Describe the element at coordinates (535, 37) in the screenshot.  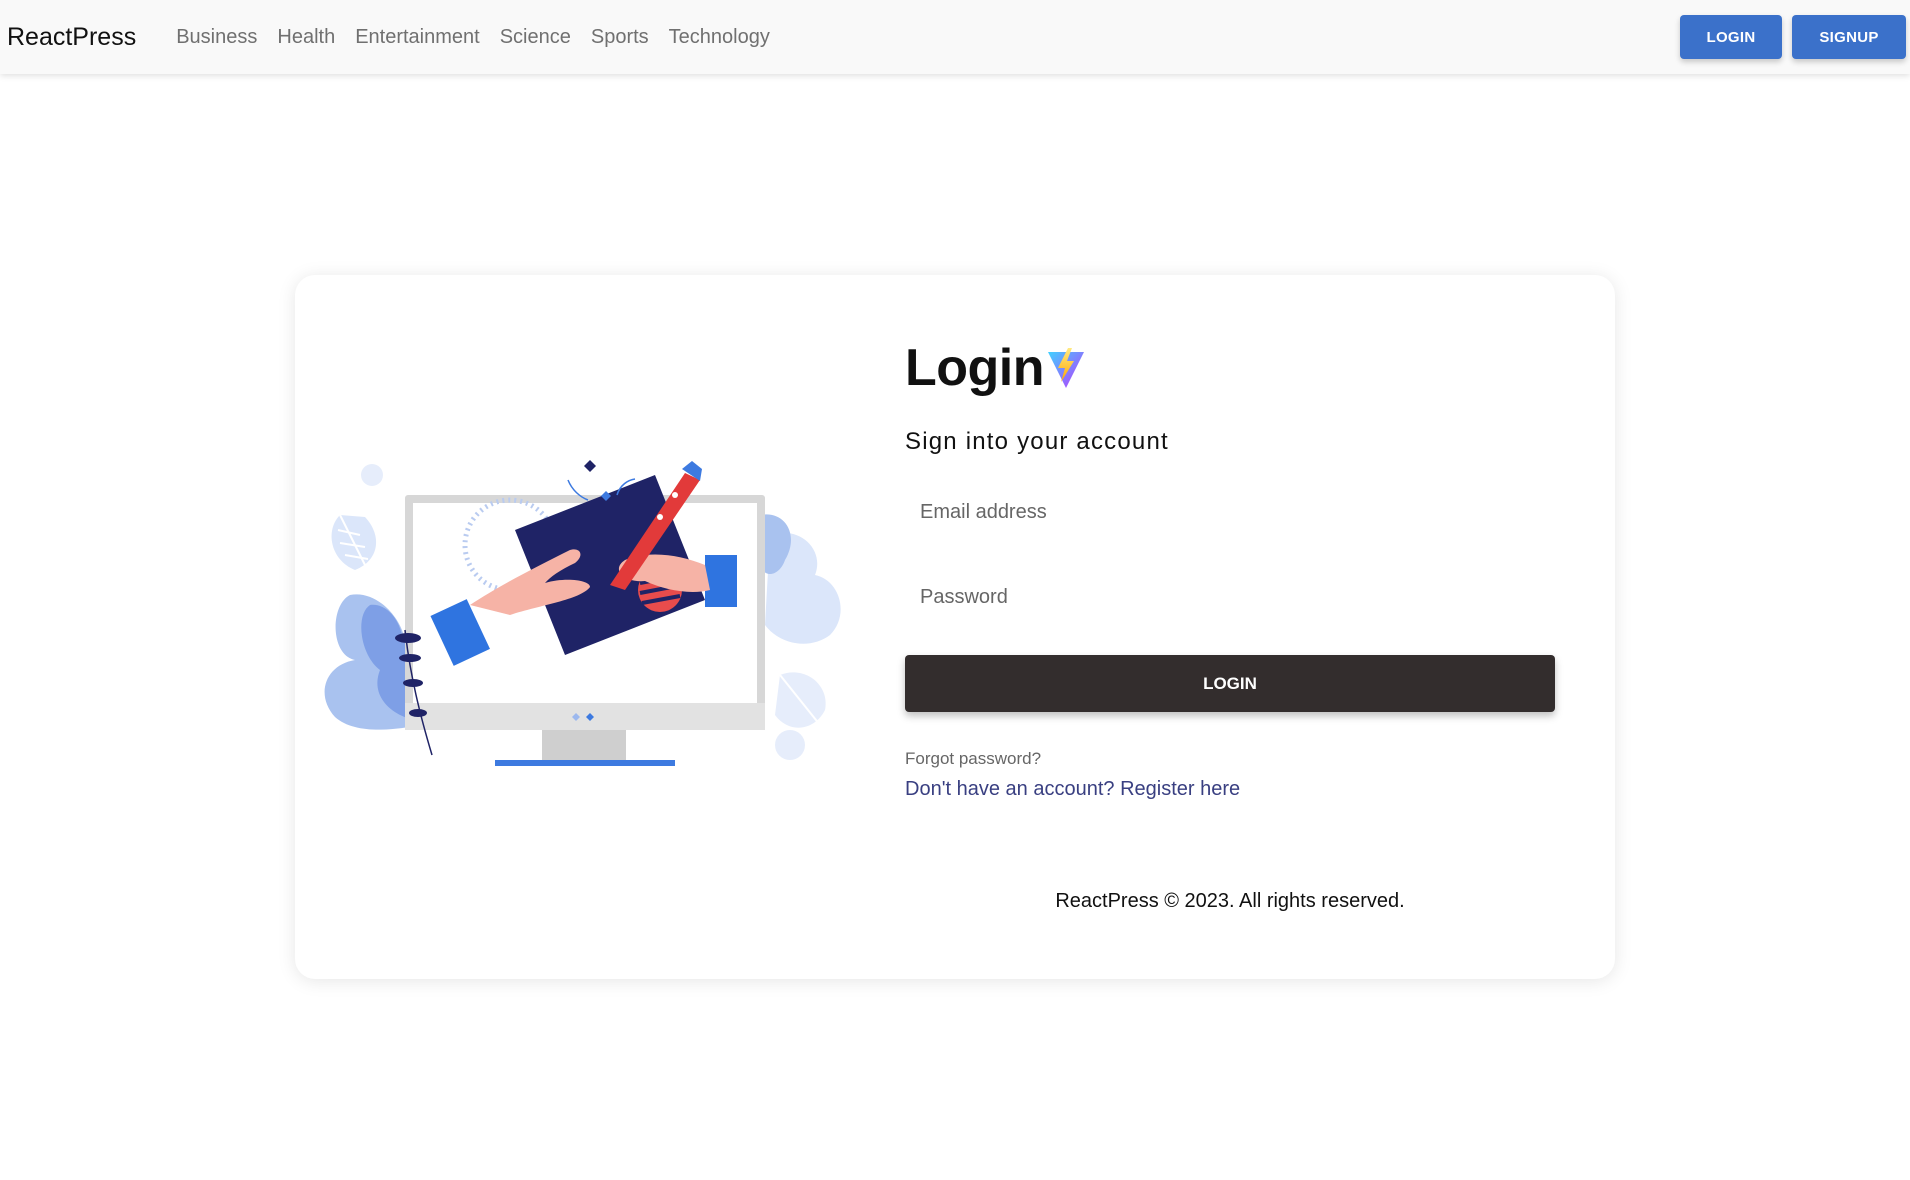
I see `nav-link-science: Science` at that location.